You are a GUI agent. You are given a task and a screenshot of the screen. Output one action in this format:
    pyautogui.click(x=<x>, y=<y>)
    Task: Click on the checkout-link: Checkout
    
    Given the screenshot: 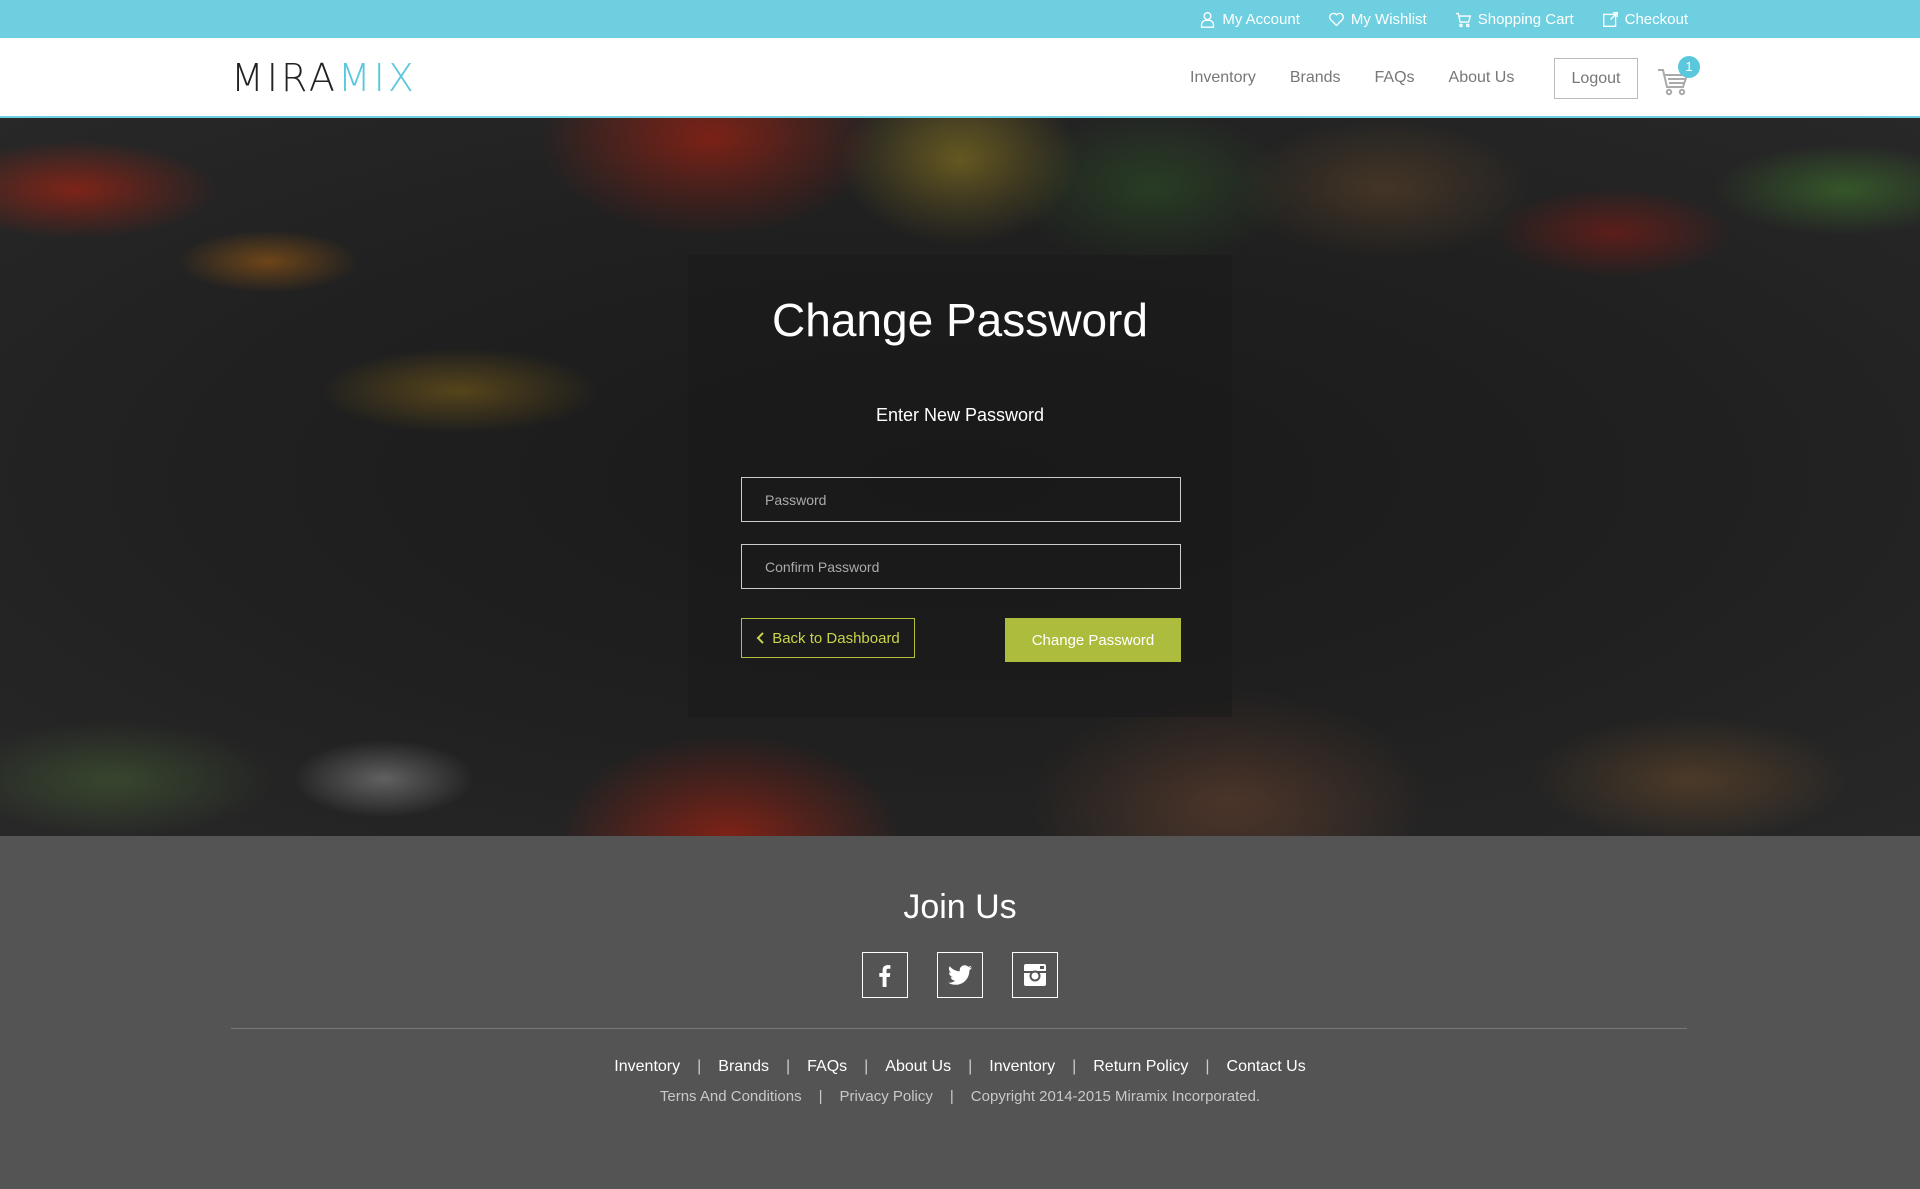 What is the action you would take?
    pyautogui.click(x=1645, y=19)
    